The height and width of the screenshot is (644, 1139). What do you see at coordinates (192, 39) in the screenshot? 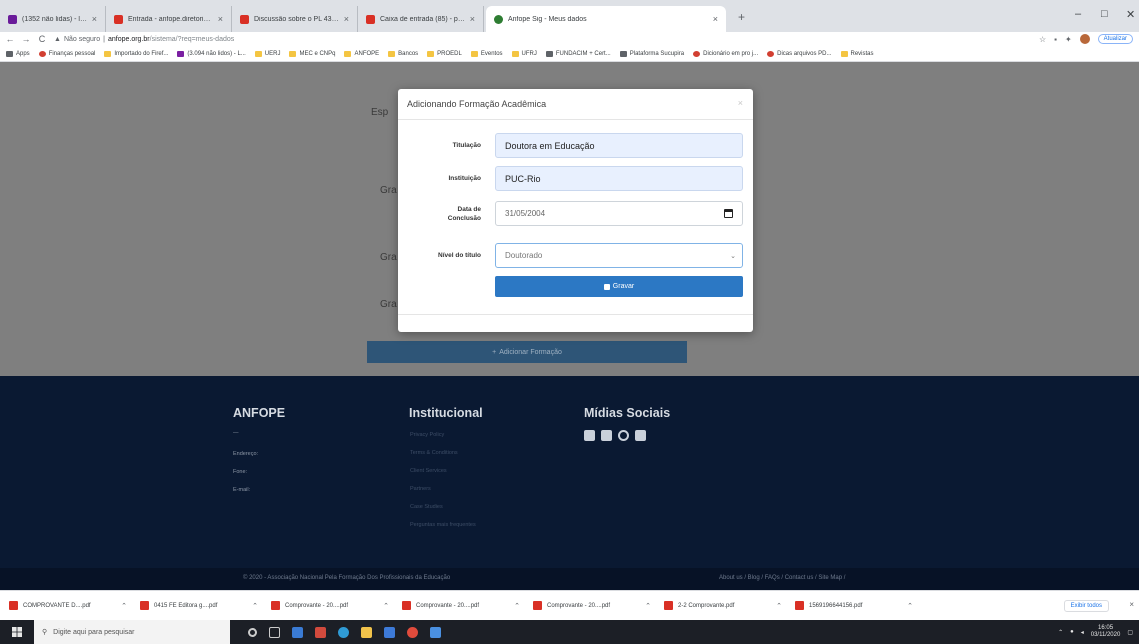
I see `url-path: /sistema/?req=meus-dados` at bounding box center [192, 39].